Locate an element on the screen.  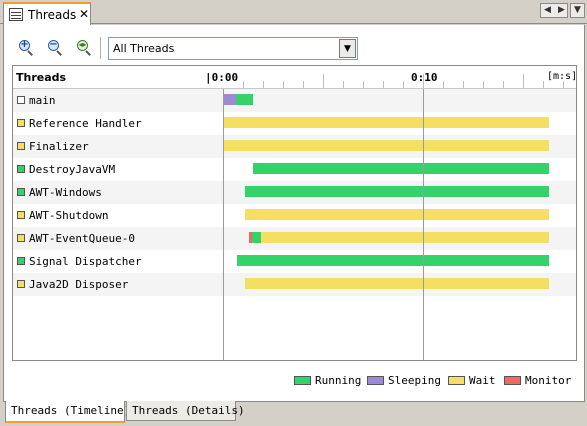
legend-monitor-swatch is located at coordinates (512, 380).